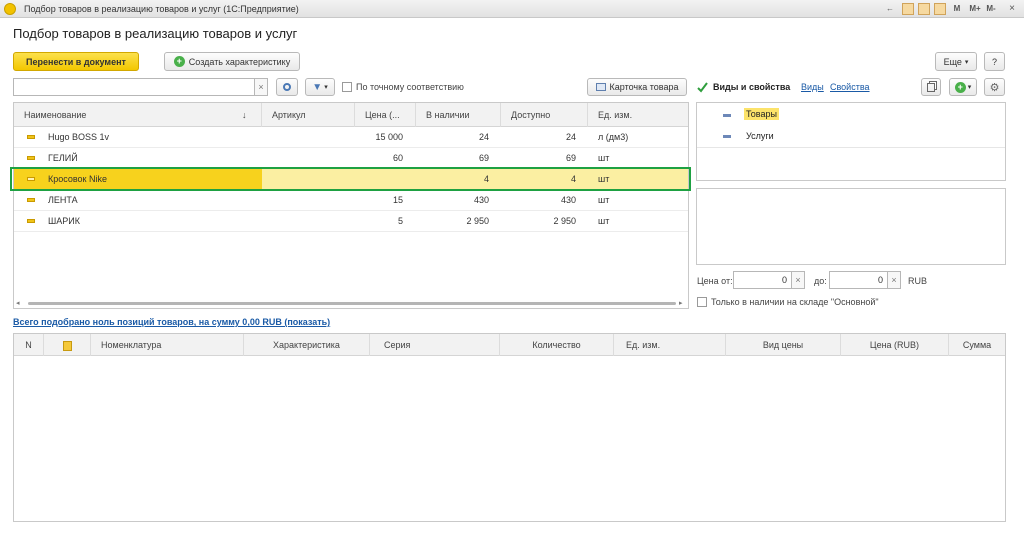  What do you see at coordinates (613, 137) in the screenshot?
I see `cell-unit: л (дм3)` at bounding box center [613, 137].